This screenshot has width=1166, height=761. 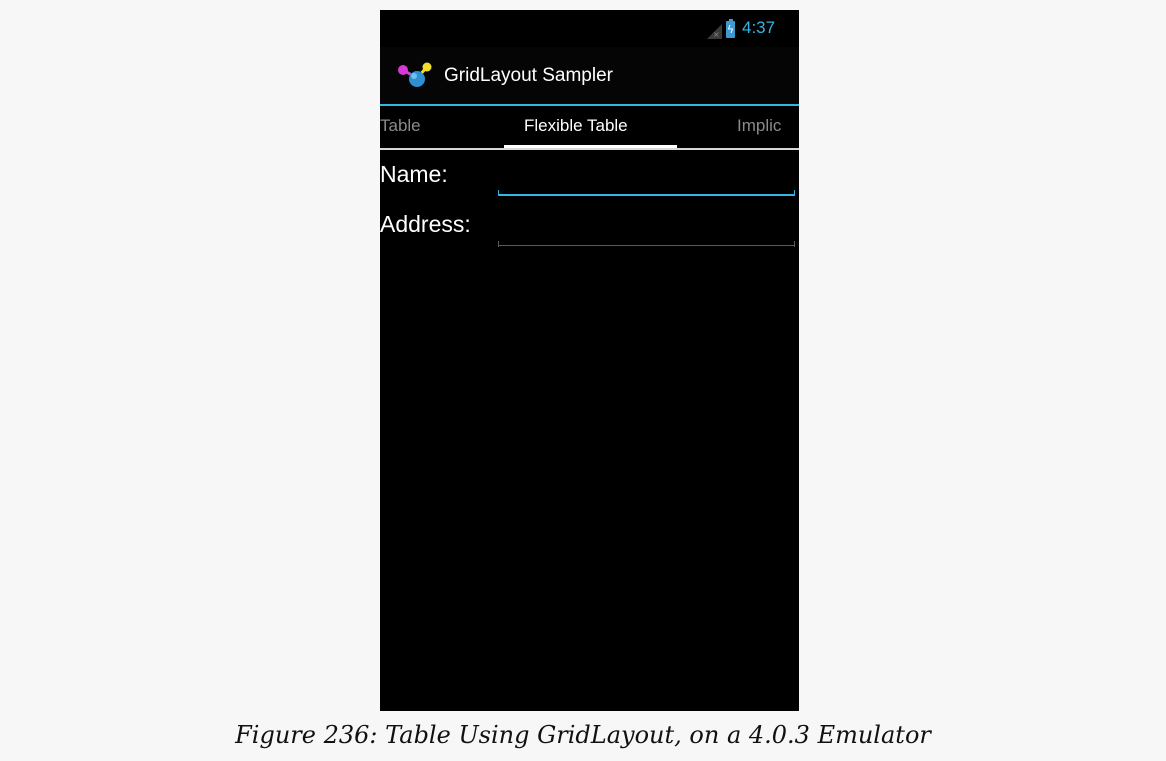 What do you see at coordinates (646, 179) in the screenshot?
I see `name-field` at bounding box center [646, 179].